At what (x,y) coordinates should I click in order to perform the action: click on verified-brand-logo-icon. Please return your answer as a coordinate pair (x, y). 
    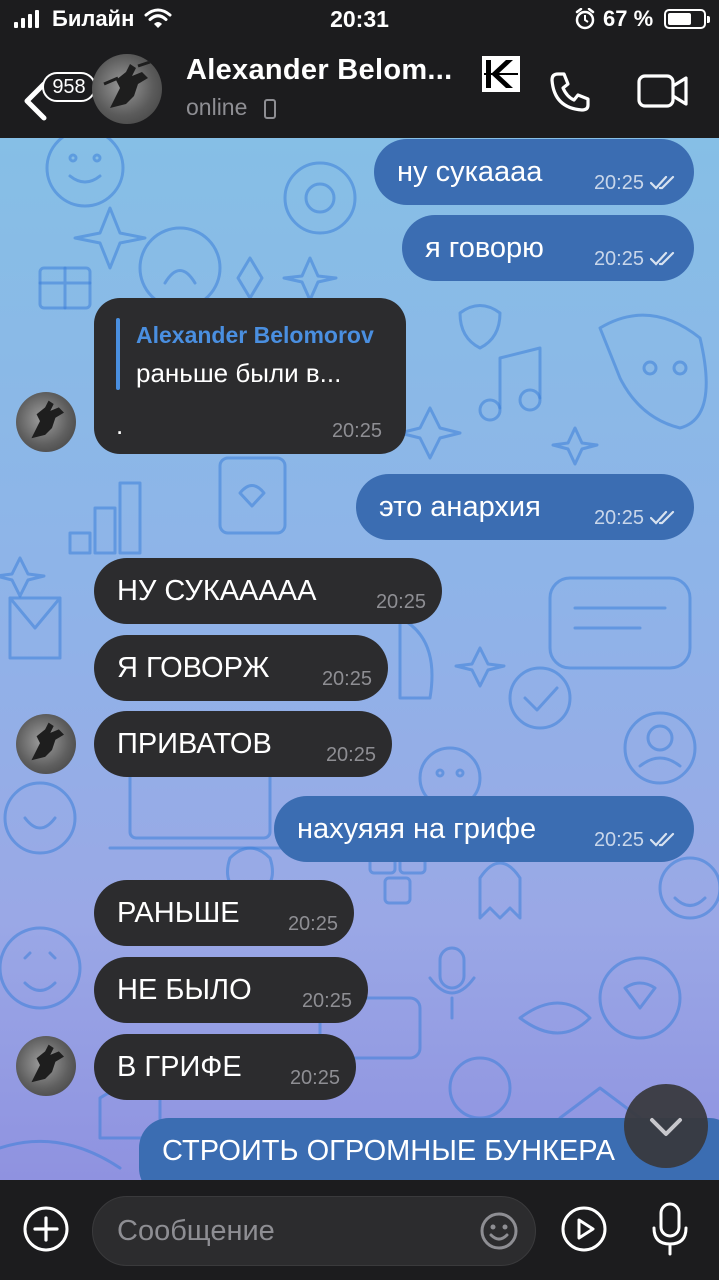
    Looking at the image, I should click on (501, 74).